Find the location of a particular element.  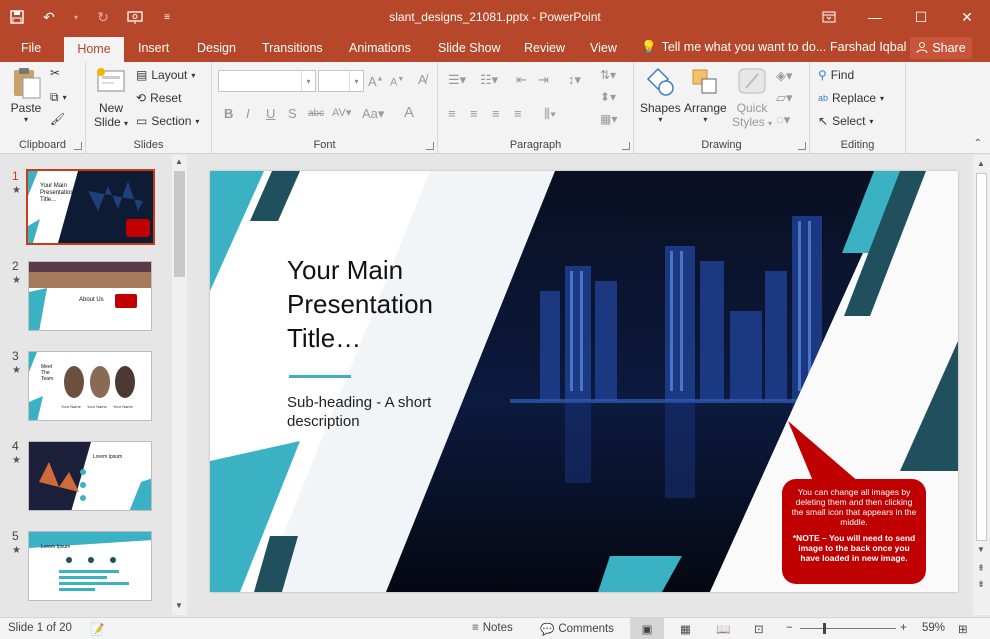

slide-thumbnail-5: Lorem Ipsum is located at coordinates (90, 566).